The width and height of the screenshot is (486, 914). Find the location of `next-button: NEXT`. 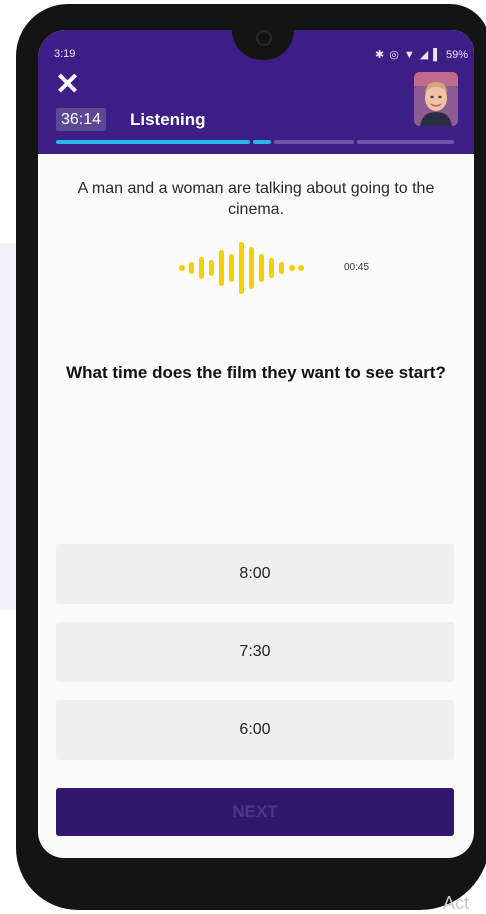

next-button: NEXT is located at coordinates (255, 812).